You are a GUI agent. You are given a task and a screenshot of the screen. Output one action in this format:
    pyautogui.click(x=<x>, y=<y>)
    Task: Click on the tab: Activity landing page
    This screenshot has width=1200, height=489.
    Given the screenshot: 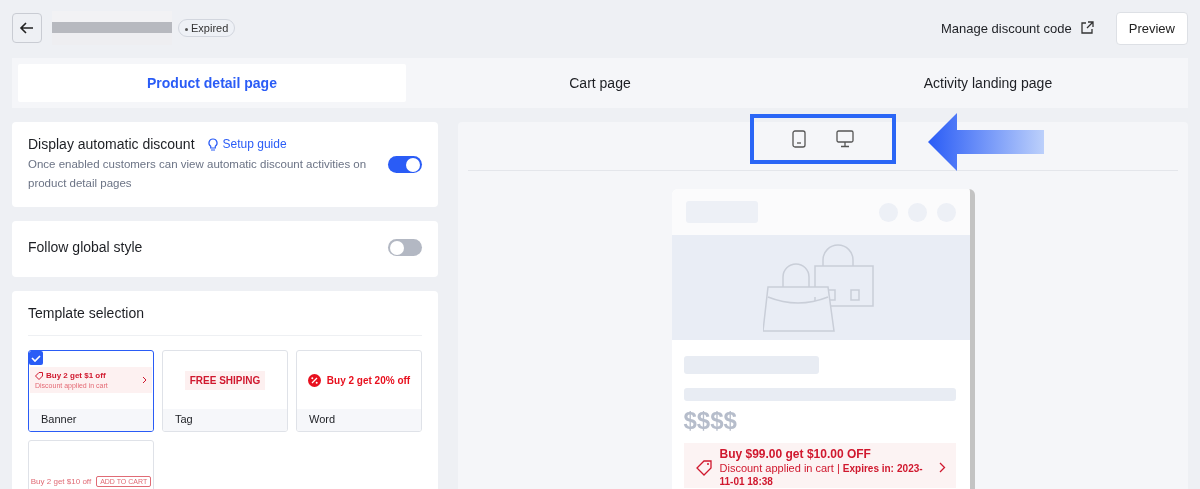 What is the action you would take?
    pyautogui.click(x=988, y=83)
    